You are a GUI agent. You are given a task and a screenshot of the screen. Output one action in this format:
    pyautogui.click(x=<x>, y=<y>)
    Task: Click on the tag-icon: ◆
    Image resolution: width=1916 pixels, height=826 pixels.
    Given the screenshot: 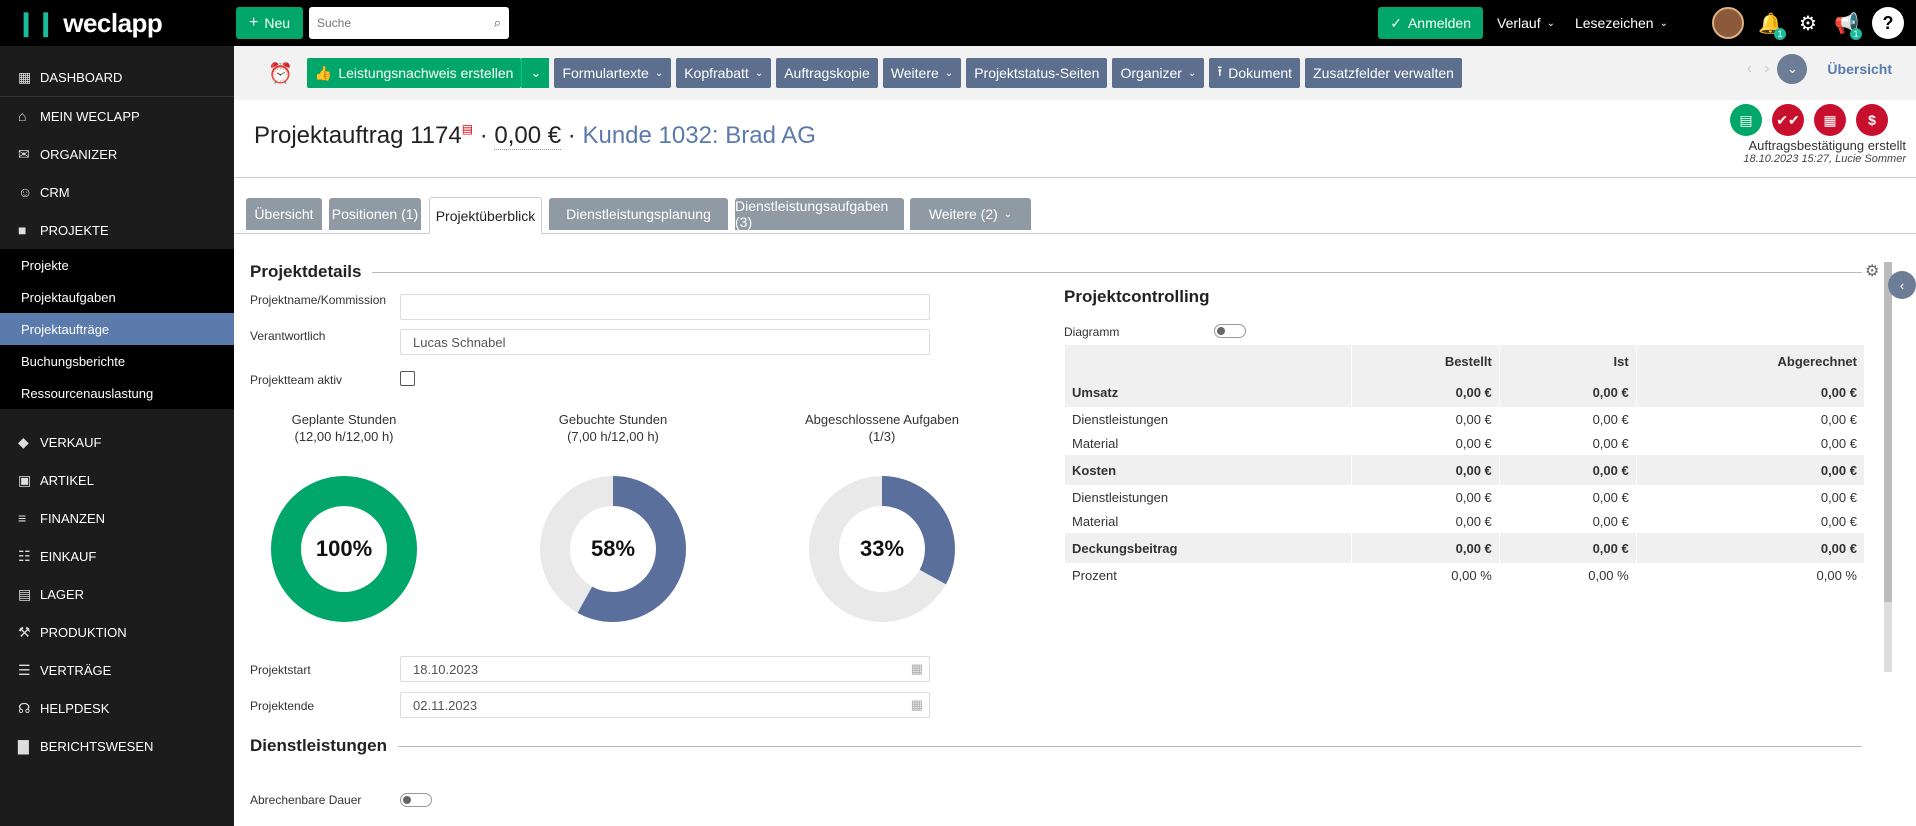 What is the action you would take?
    pyautogui.click(x=23, y=441)
    